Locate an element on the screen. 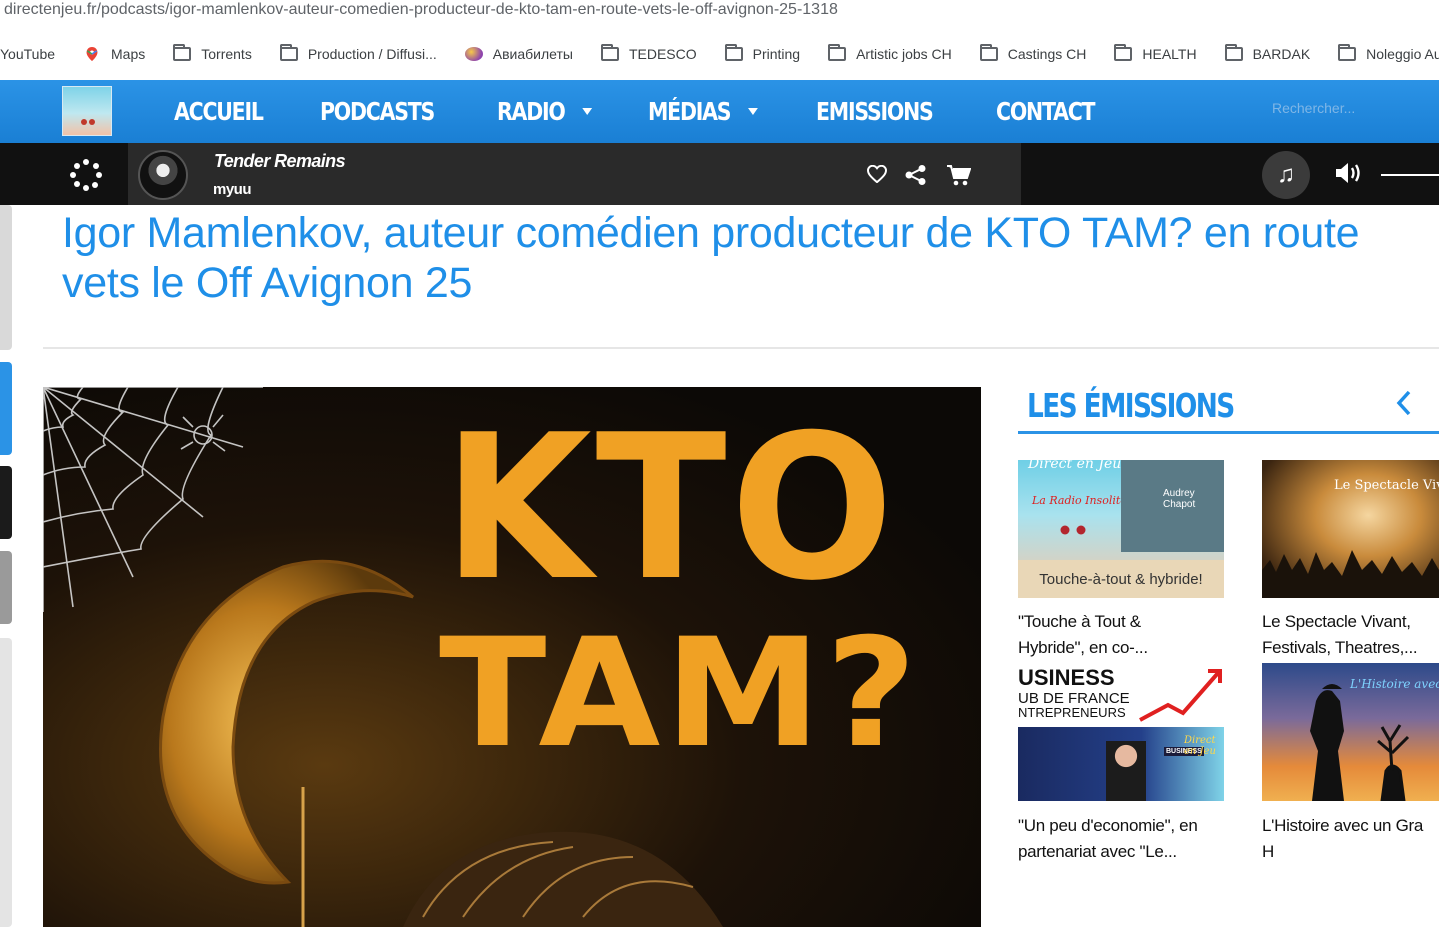 This screenshot has width=1439, height=927. bookmark-health: HEALTH is located at coordinates (1155, 53).